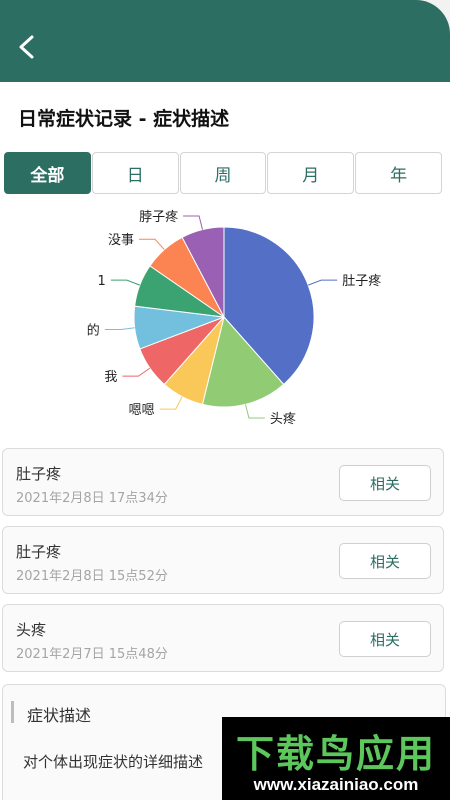 This screenshot has width=450, height=800. Describe the element at coordinates (113, 762) in the screenshot. I see `description-text: 对个体出现症状的详细描述` at that location.